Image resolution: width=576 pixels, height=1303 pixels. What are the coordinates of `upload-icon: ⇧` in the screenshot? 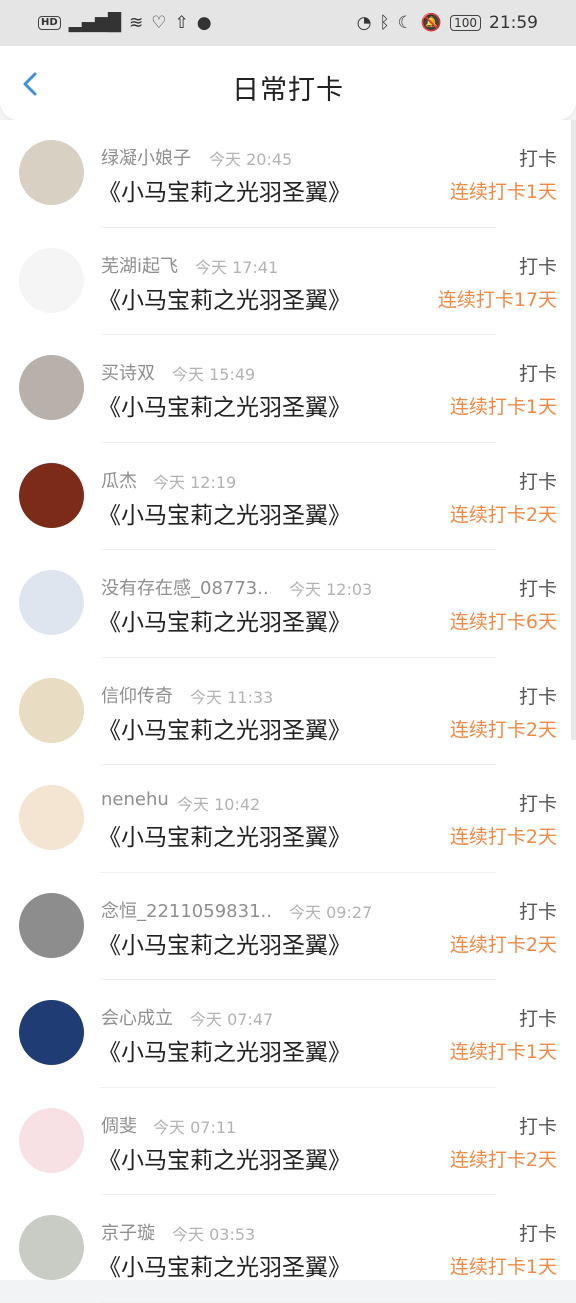 It's located at (181, 23).